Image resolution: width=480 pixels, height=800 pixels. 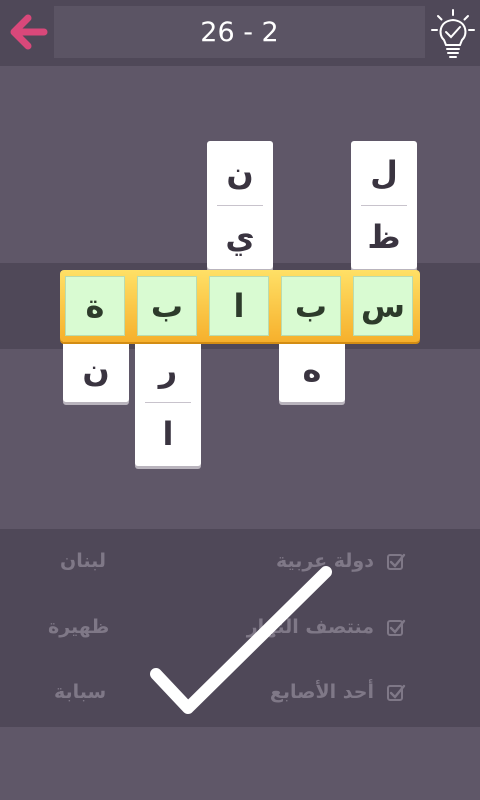 I want to click on tile-column-below: ه, so click(x=312, y=370).